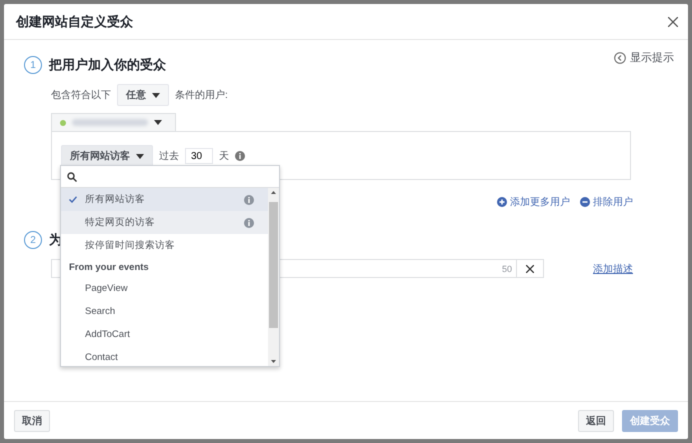 This screenshot has height=443, width=692. I want to click on status-dot-icon, so click(63, 123).